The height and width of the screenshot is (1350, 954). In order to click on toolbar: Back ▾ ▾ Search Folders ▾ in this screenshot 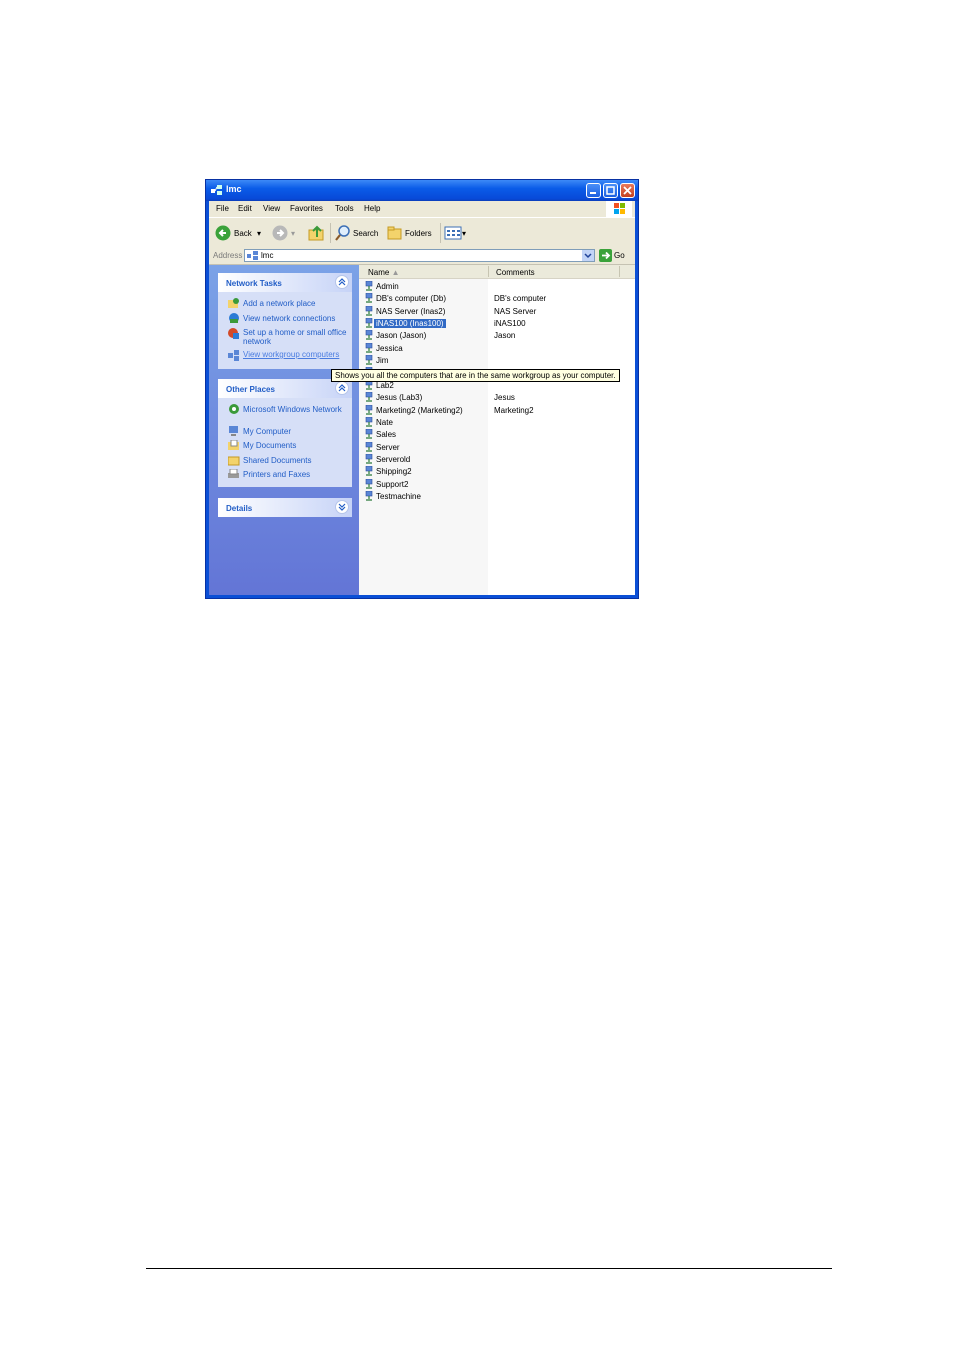, I will do `click(422, 233)`.